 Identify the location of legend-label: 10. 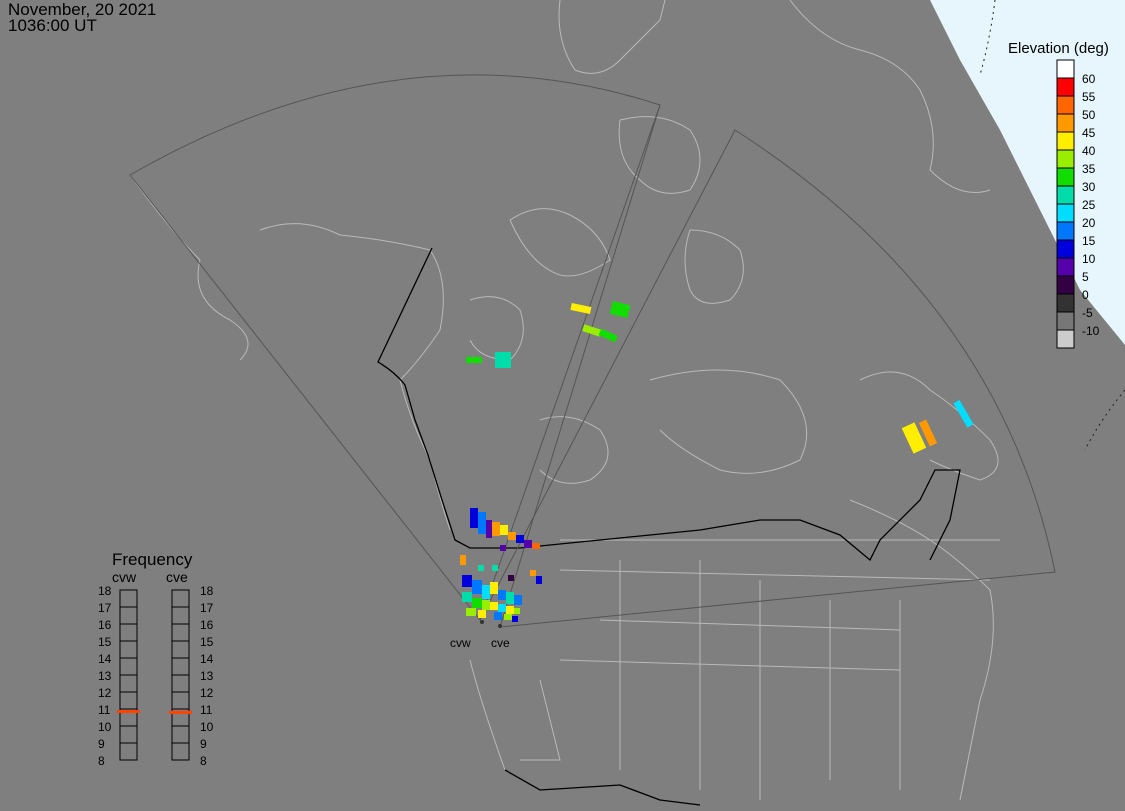
(1089, 259).